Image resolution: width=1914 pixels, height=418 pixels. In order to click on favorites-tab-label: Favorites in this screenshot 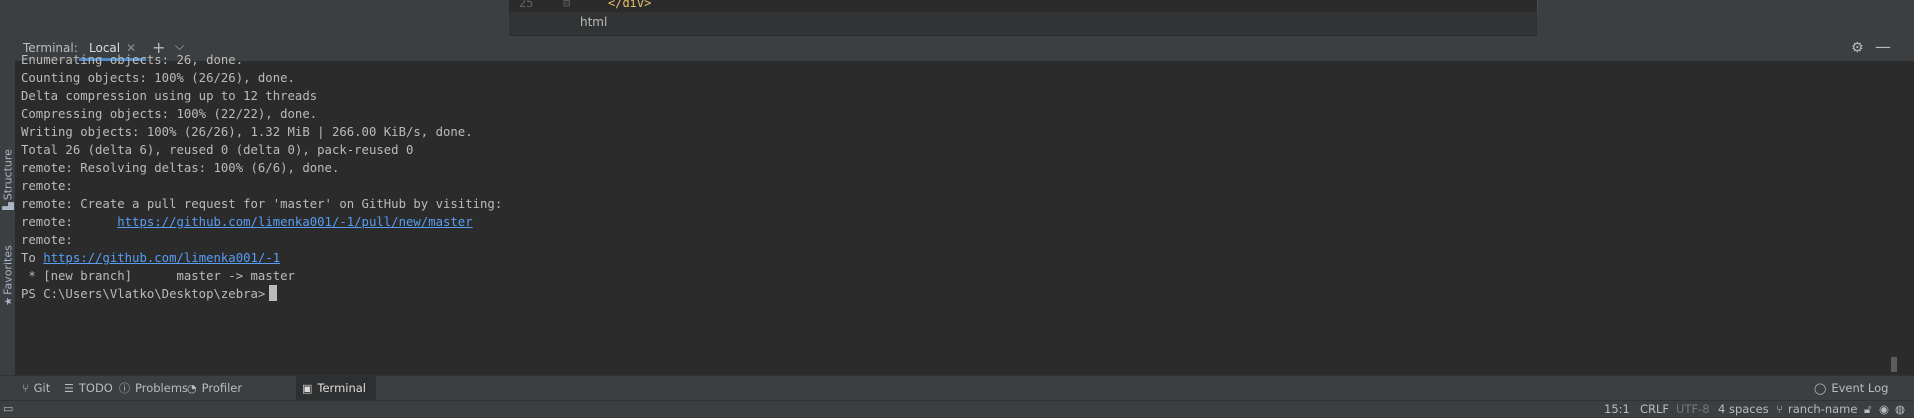, I will do `click(8, 270)`.